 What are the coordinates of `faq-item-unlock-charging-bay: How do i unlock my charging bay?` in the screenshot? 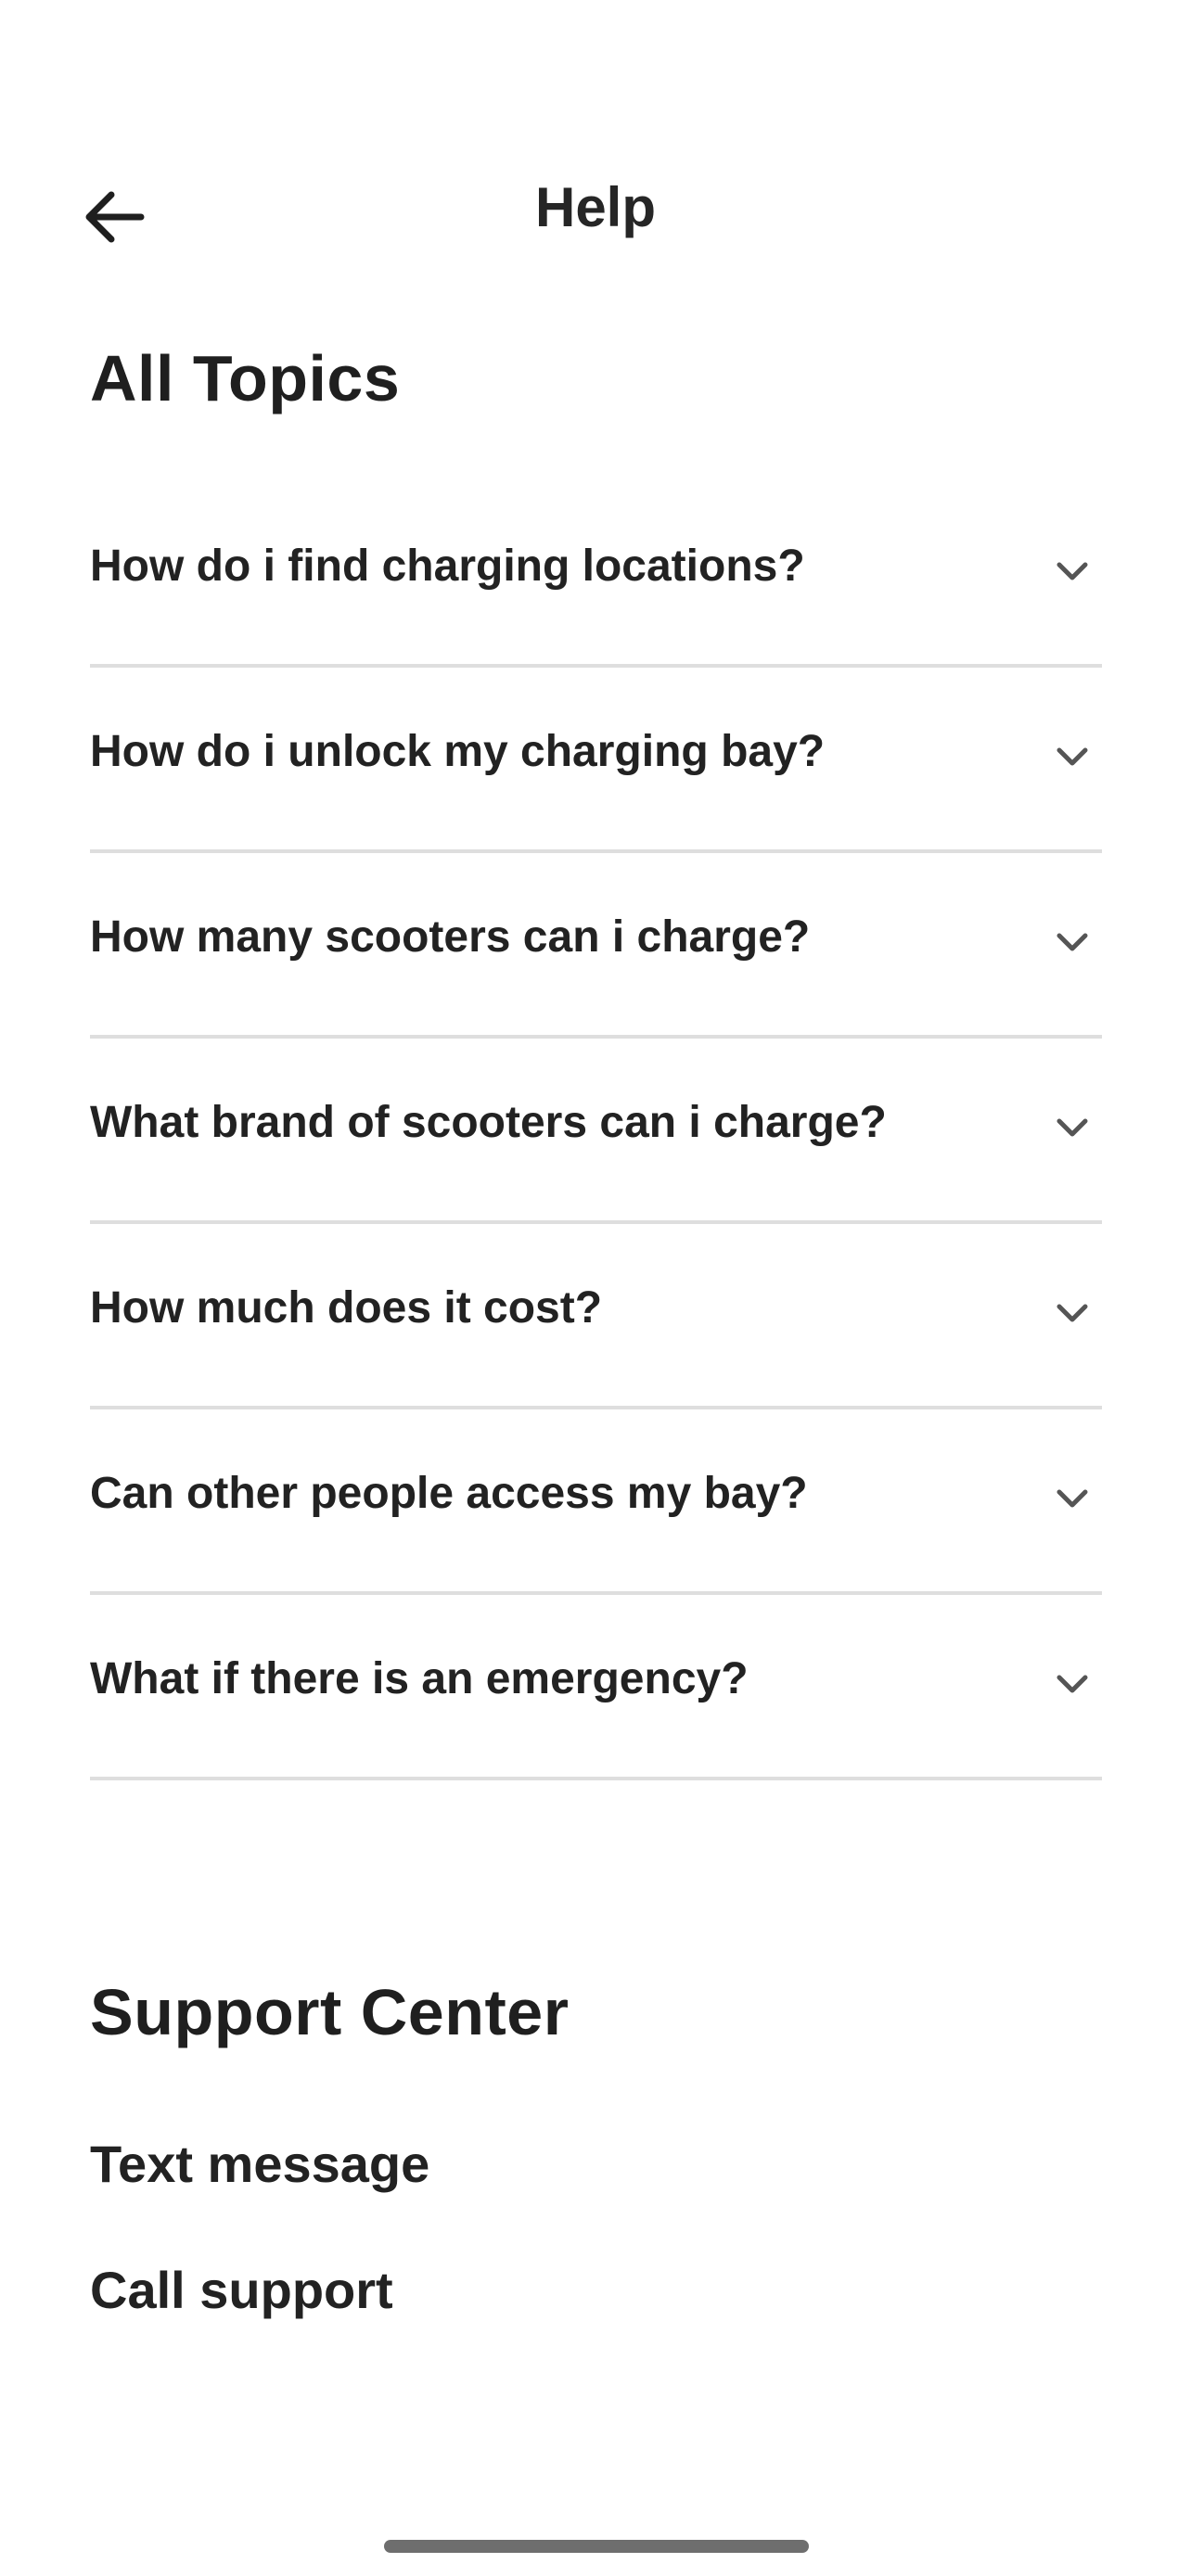 It's located at (596, 760).